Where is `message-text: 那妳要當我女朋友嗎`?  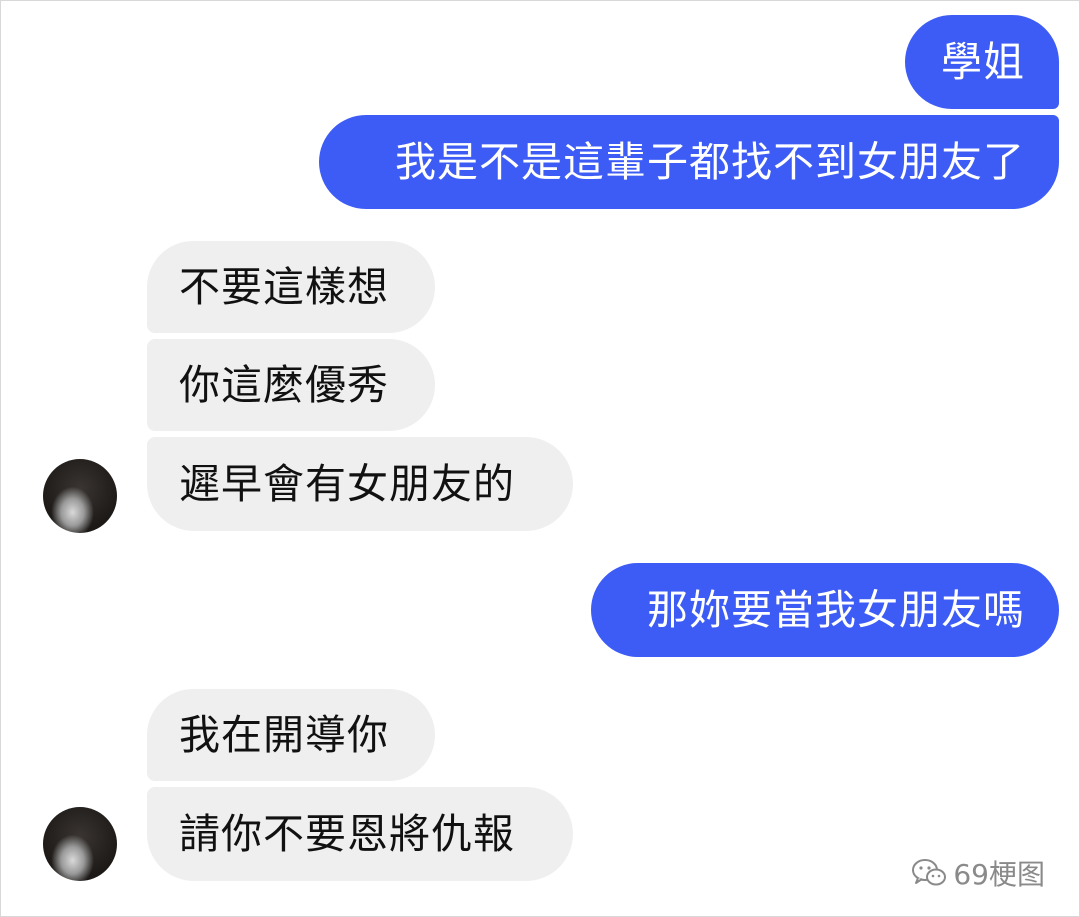
message-text: 那妳要當我女朋友嗎 is located at coordinates (836, 609).